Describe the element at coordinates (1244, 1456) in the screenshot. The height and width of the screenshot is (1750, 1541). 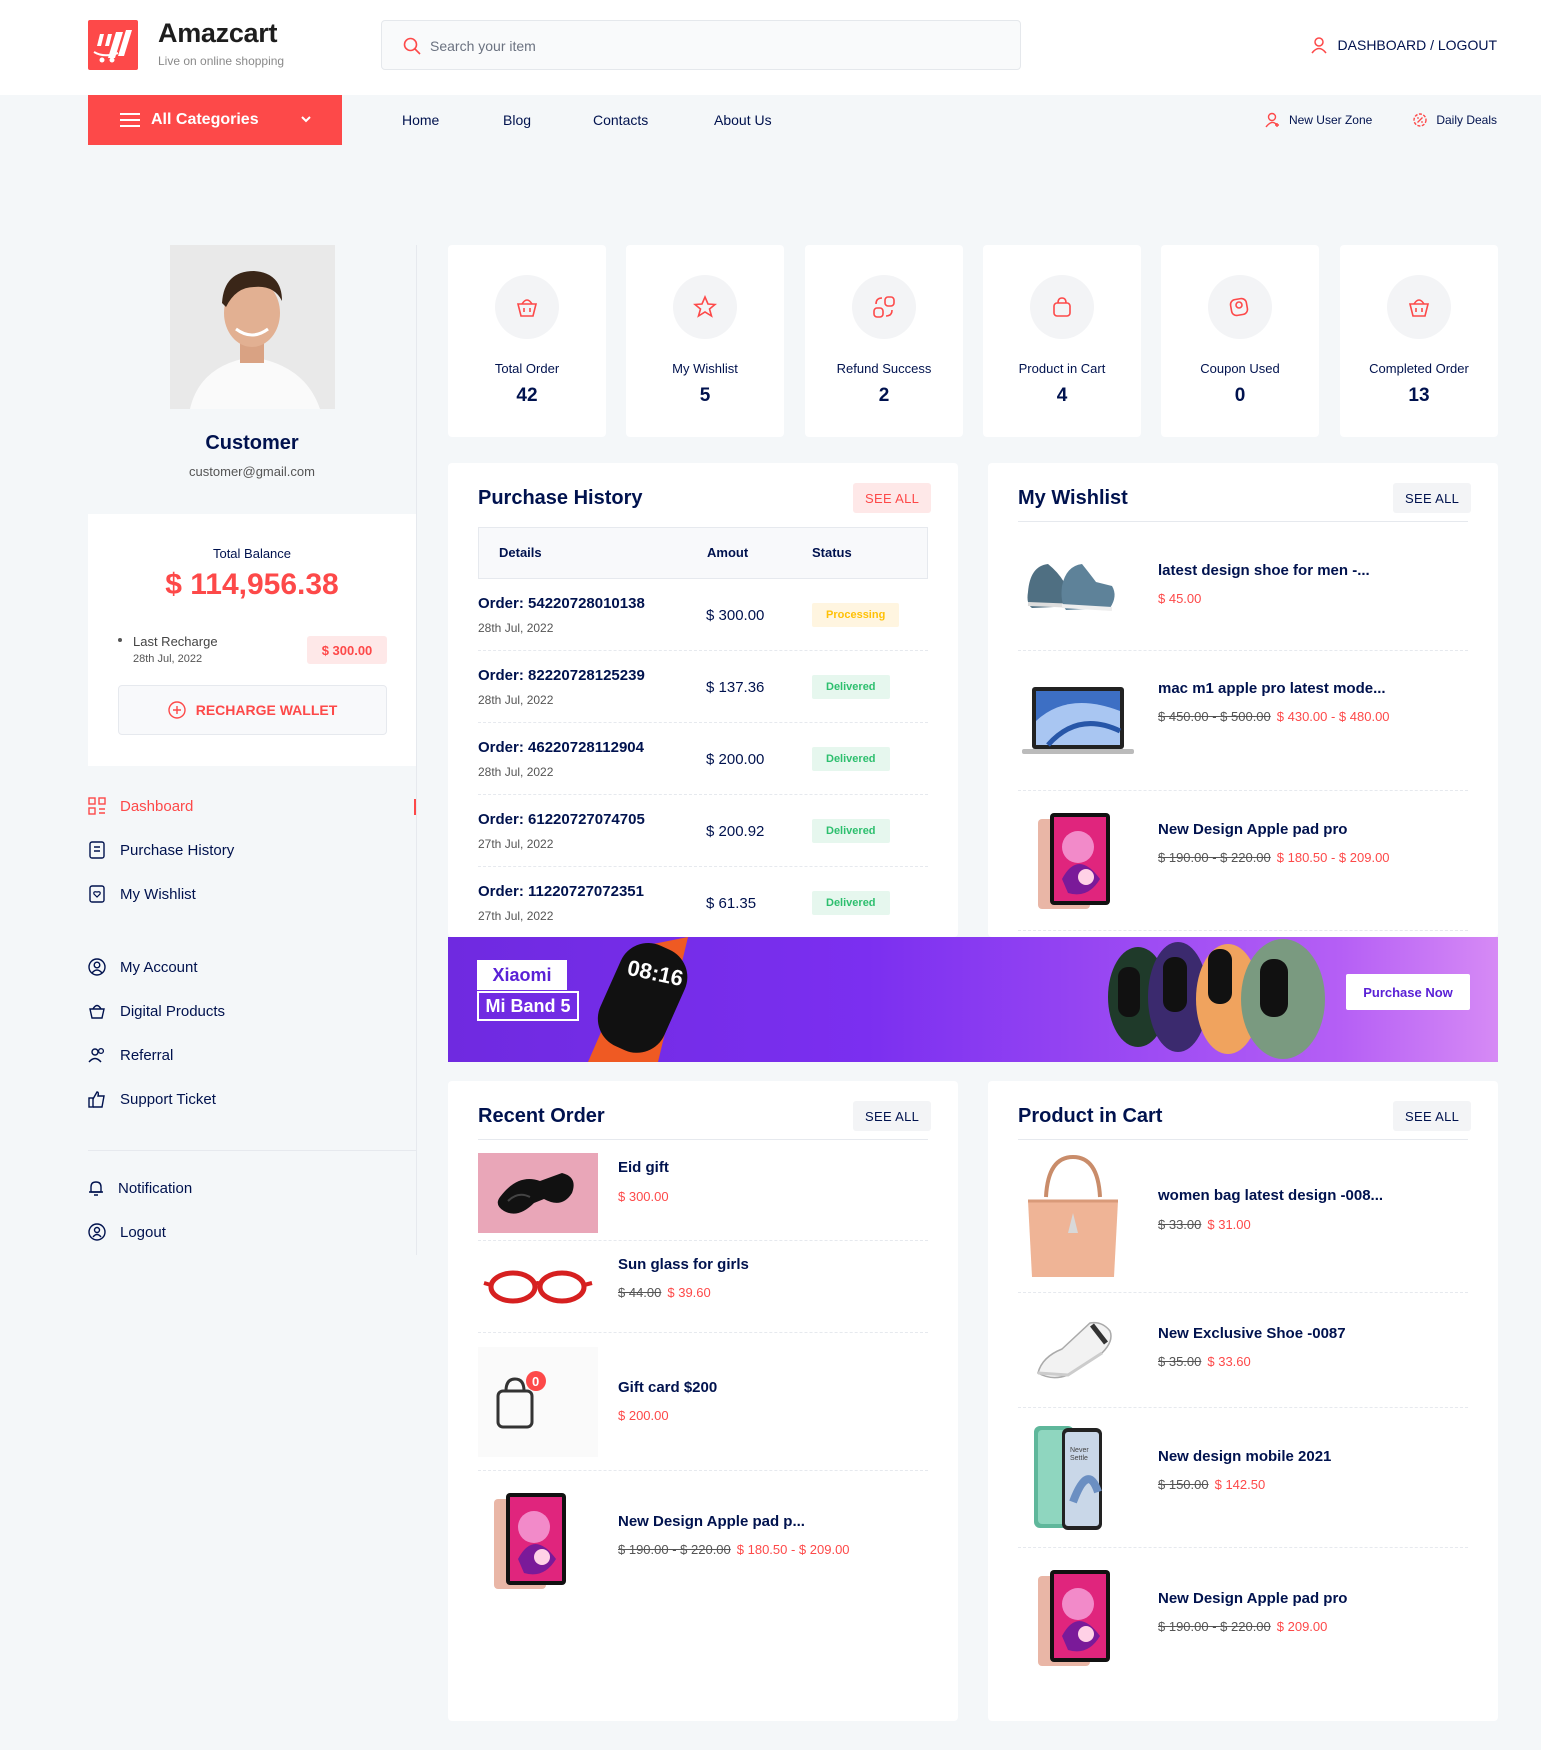
I see `product-name: New design mobile 2021` at that location.